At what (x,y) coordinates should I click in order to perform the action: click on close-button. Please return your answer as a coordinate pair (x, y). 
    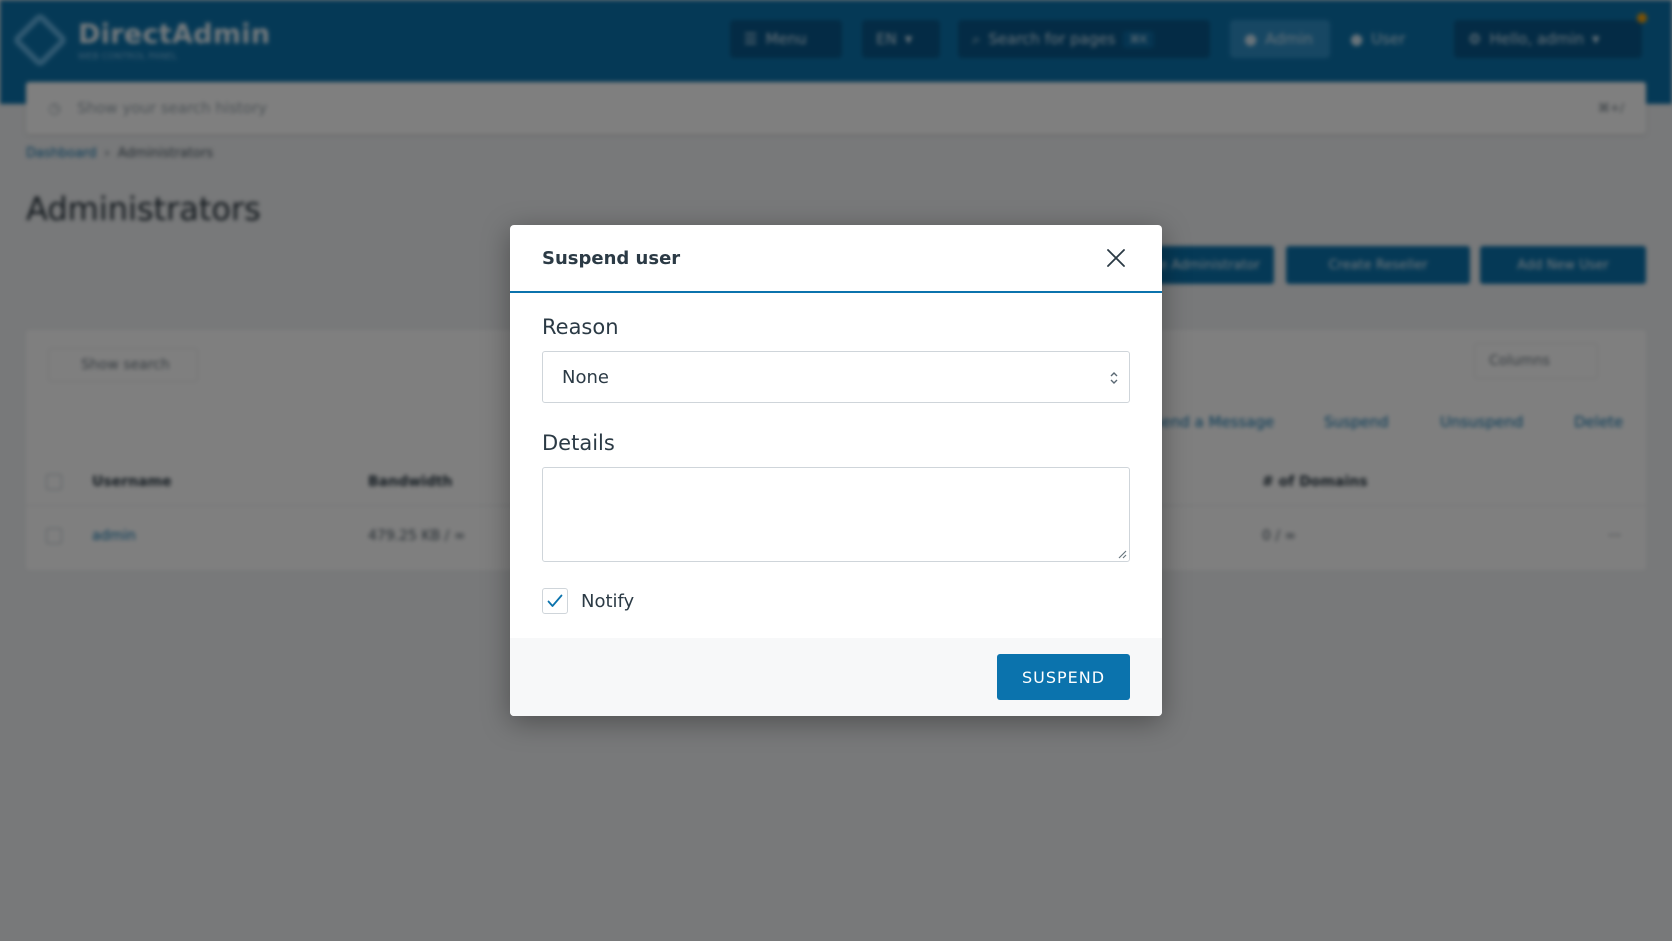
    Looking at the image, I should click on (1116, 258).